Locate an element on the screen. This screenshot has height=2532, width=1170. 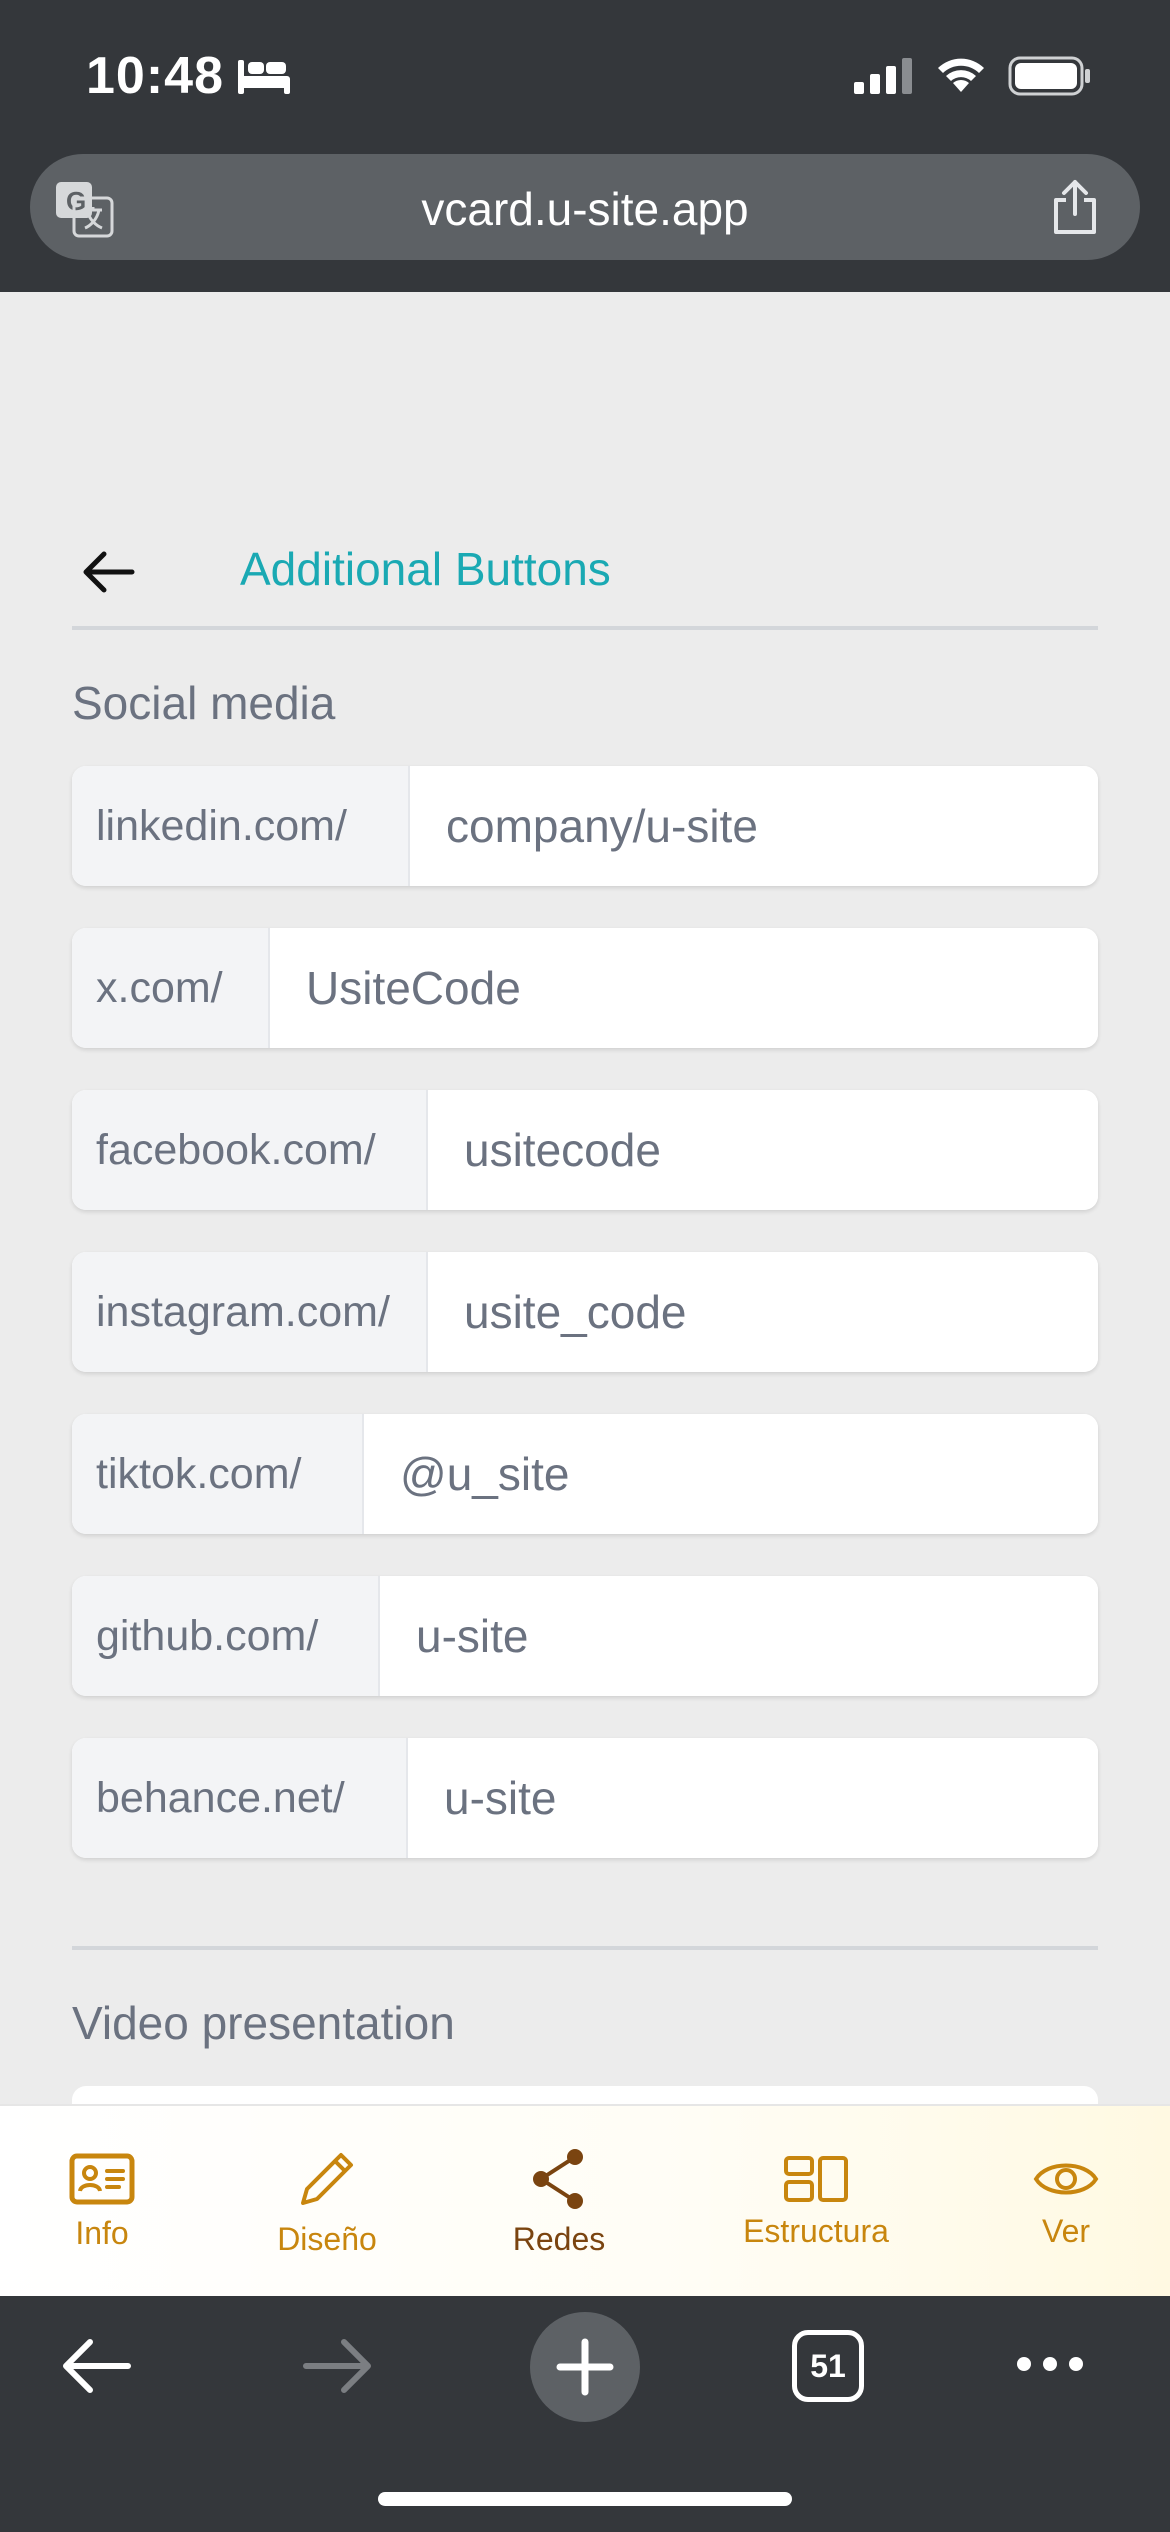
url-prefix: tiktok.com/ is located at coordinates (218, 1474).